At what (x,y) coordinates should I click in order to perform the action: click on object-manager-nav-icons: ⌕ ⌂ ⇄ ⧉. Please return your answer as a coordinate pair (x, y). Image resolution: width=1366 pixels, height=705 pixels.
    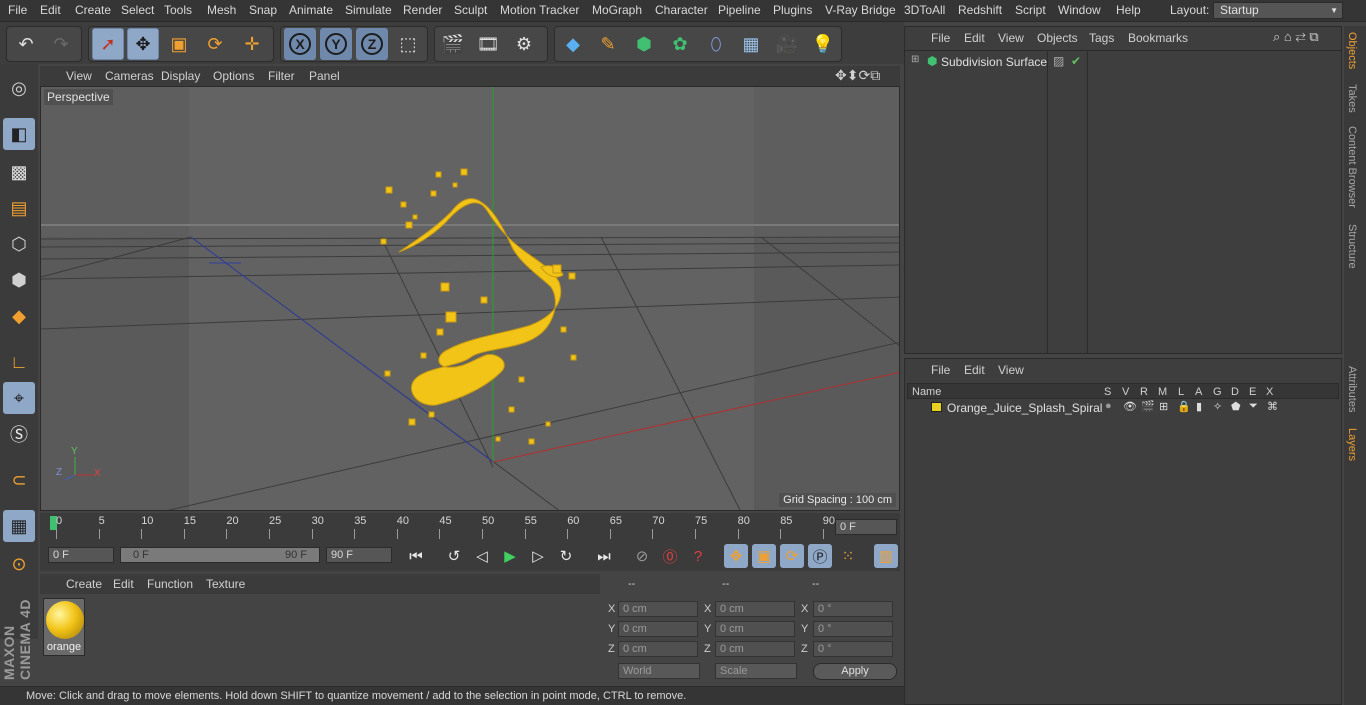
    Looking at the image, I should click on (1296, 37).